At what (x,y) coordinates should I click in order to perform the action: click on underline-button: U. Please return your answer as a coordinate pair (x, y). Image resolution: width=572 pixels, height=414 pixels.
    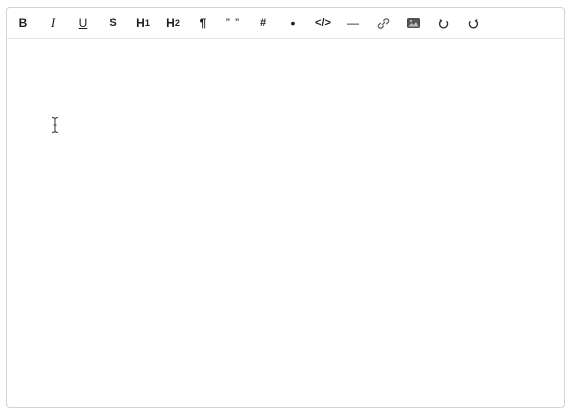
    Looking at the image, I should click on (83, 23).